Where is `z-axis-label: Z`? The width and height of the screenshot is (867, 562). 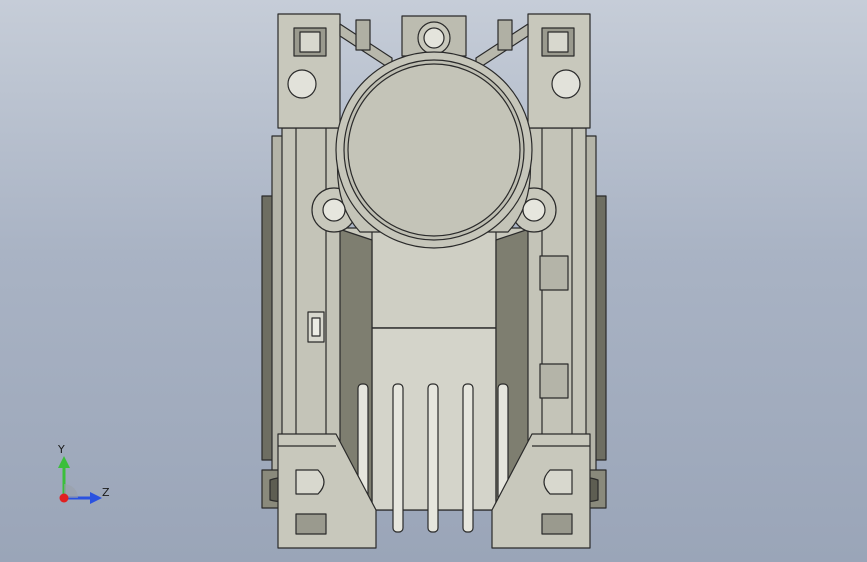
z-axis-label: Z is located at coordinates (106, 492).